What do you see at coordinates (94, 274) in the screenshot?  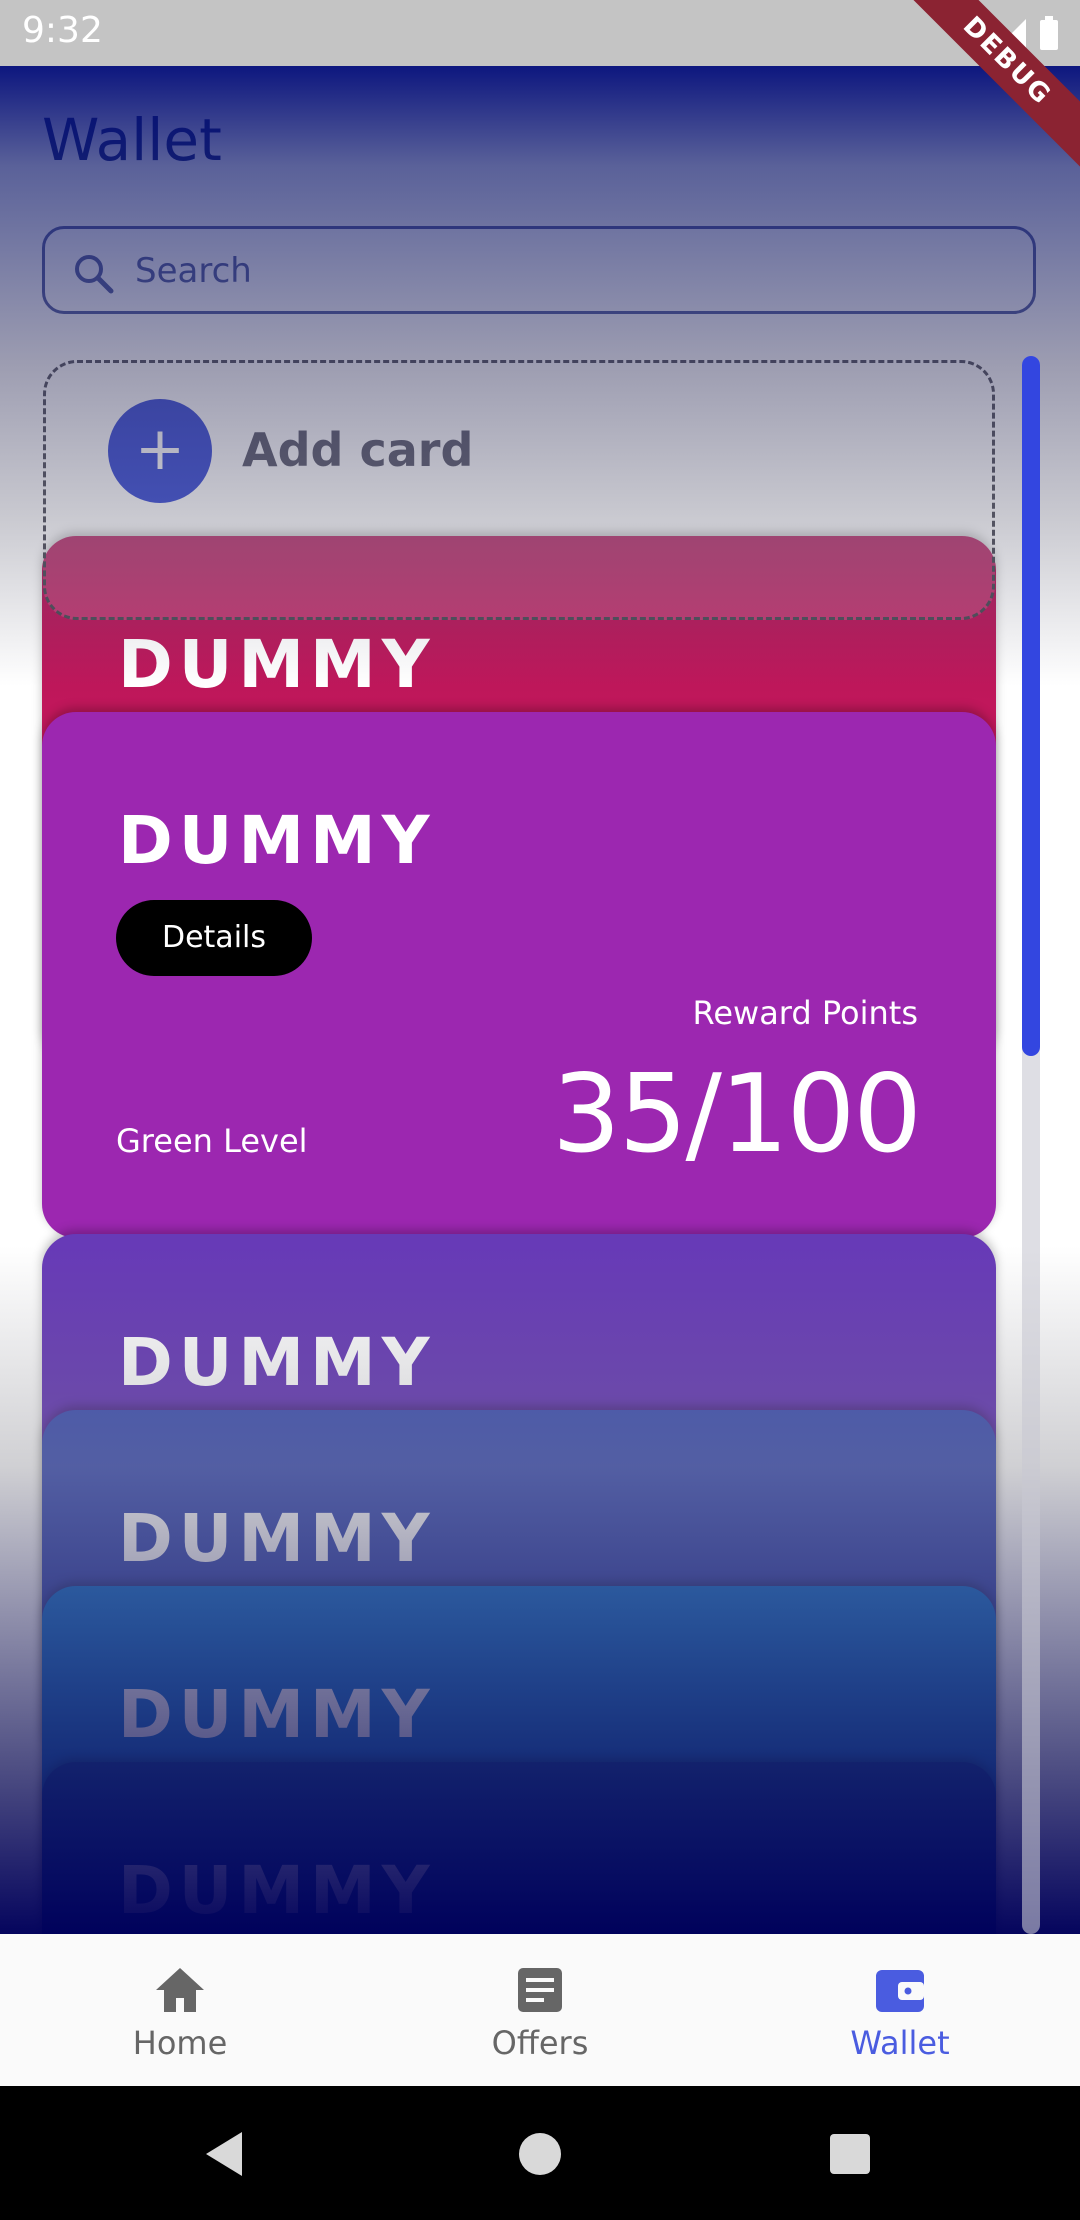 I see `search-icon` at bounding box center [94, 274].